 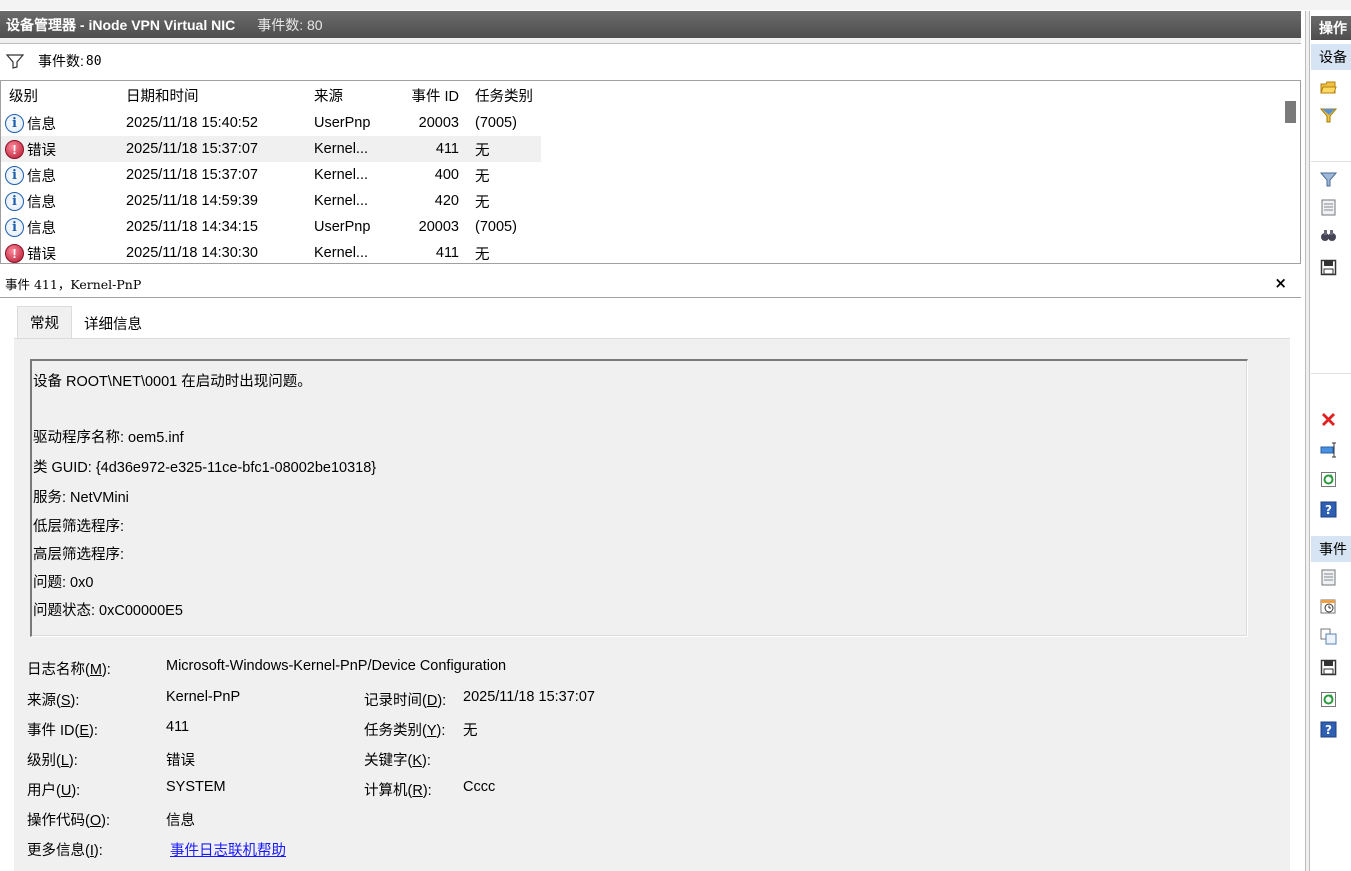 What do you see at coordinates (121, 24) in the screenshot?
I see `panel-title: 设备管理器 - iNode VPN Virtual NIC` at bounding box center [121, 24].